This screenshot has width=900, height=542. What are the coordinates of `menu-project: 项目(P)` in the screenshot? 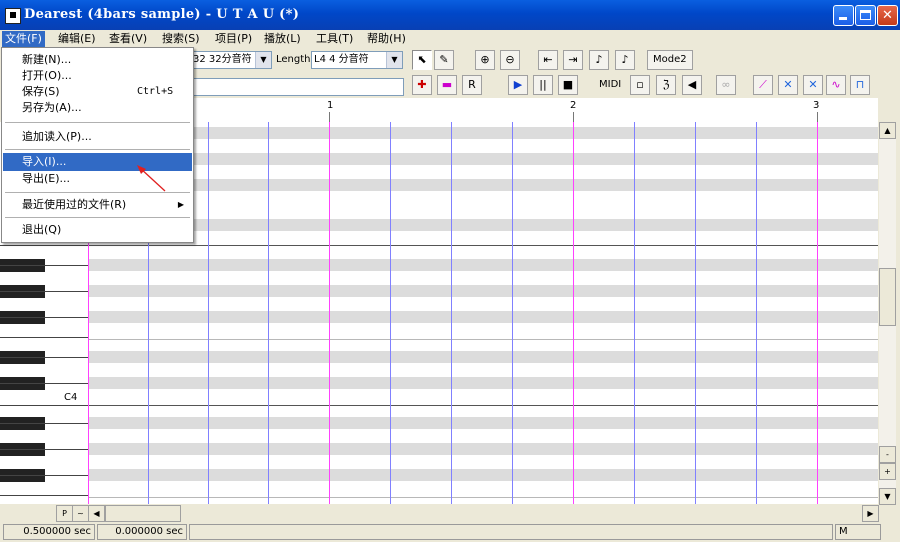 It's located at (233, 39).